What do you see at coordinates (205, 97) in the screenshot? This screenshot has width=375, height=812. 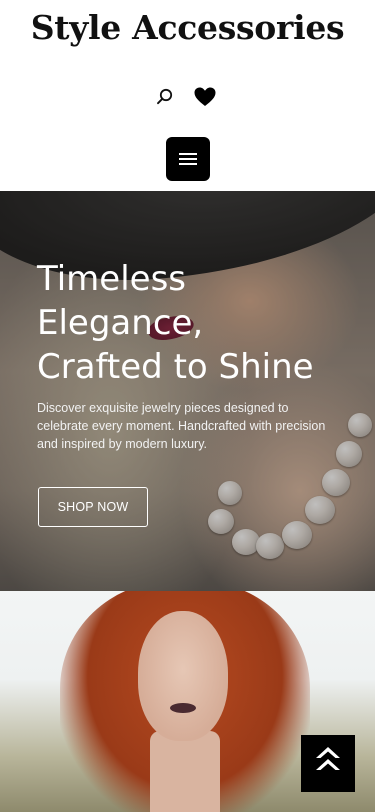 I see `heart-icon` at bounding box center [205, 97].